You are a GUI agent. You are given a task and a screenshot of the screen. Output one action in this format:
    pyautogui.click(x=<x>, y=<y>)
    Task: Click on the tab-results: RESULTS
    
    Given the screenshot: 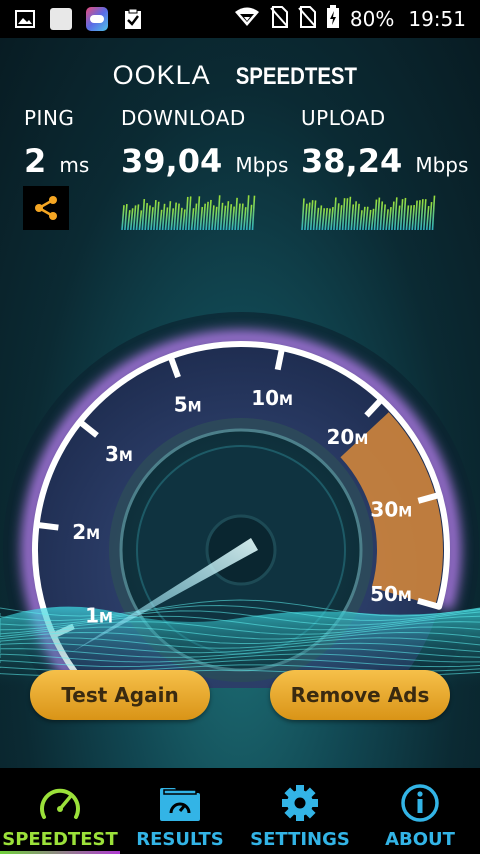 What is the action you would take?
    pyautogui.click(x=180, y=811)
    